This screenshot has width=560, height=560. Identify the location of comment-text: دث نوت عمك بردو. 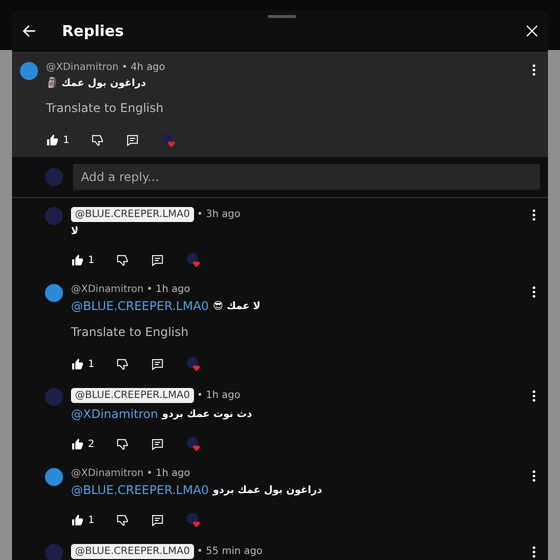
(207, 414).